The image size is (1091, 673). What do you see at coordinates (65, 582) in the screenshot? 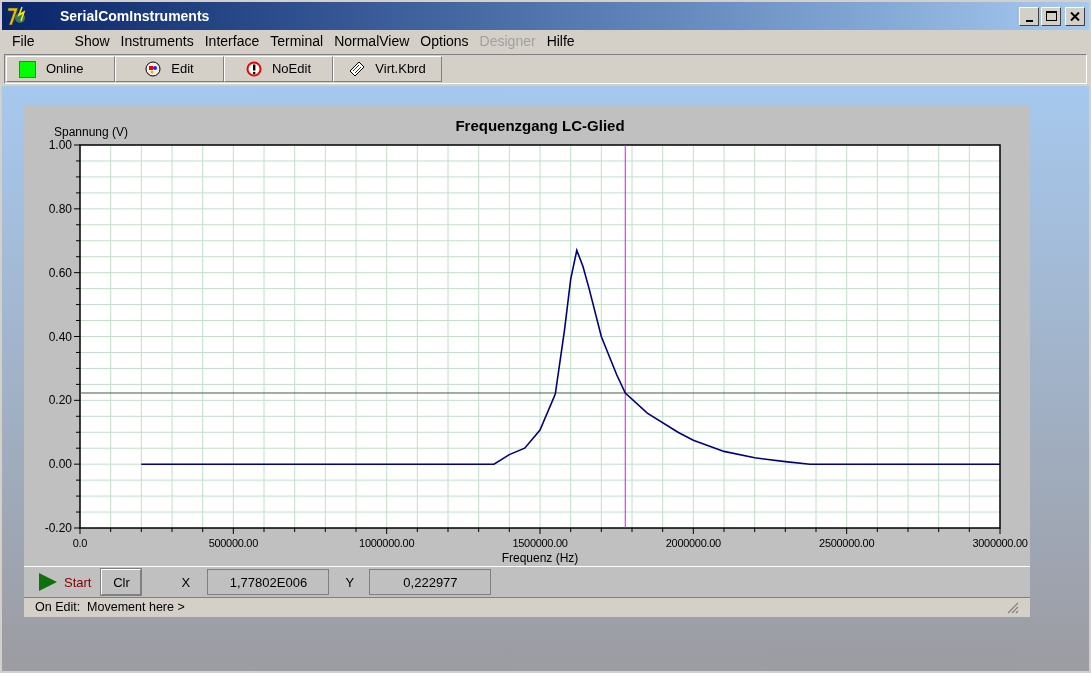
I see `start-button: Start` at bounding box center [65, 582].